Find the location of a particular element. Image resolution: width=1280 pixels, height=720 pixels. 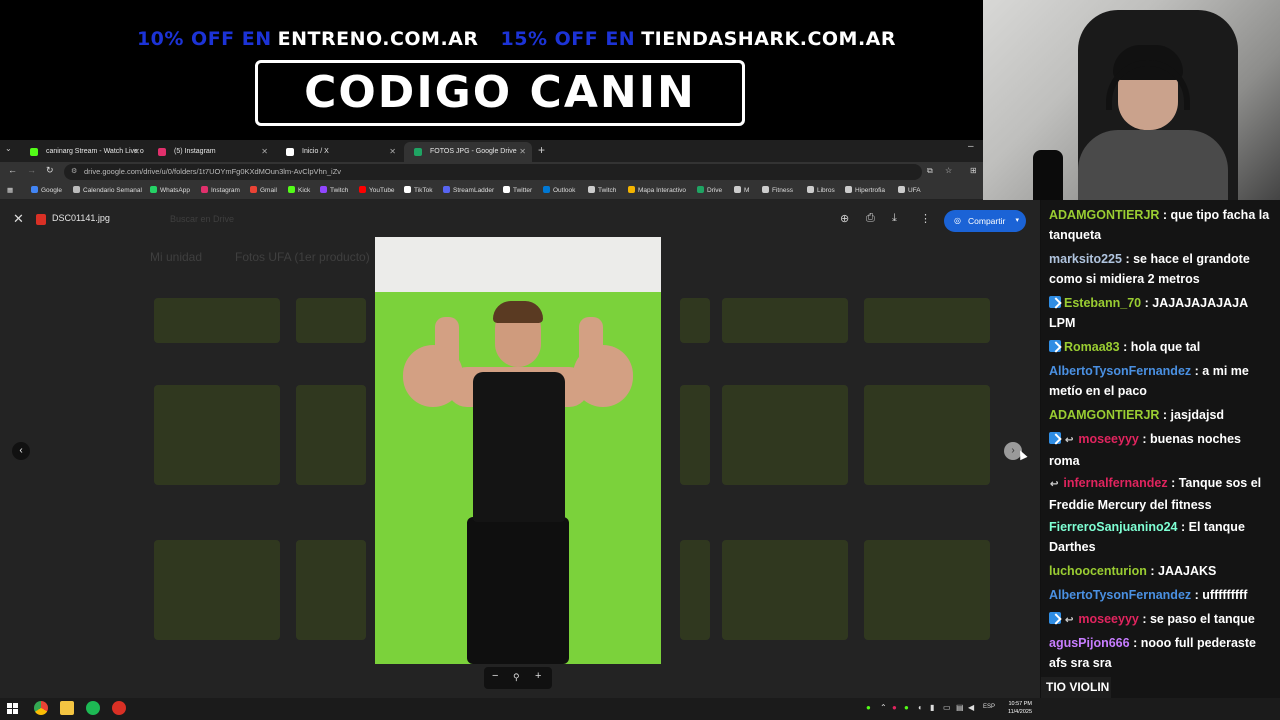

bookmark-star-icon: ☆ is located at coordinates (948, 170).